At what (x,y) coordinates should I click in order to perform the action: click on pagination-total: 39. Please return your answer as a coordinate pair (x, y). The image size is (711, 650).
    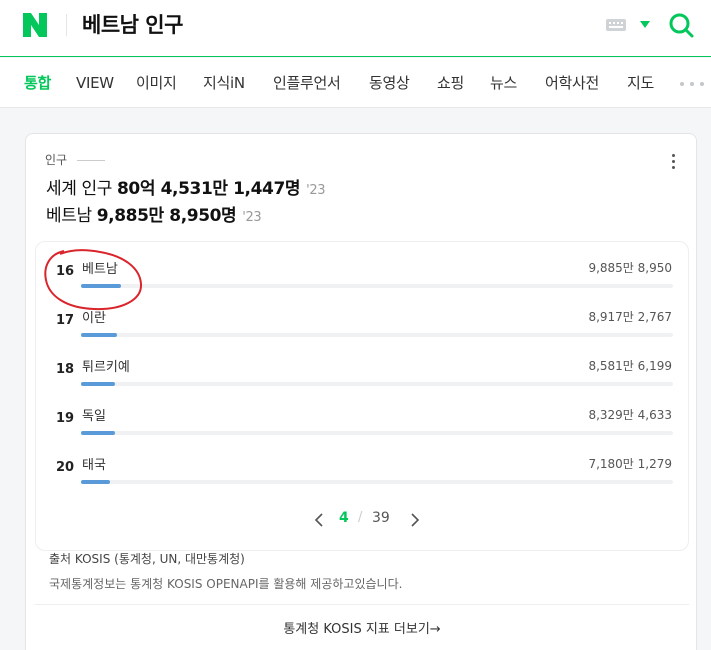
    Looking at the image, I should click on (381, 518).